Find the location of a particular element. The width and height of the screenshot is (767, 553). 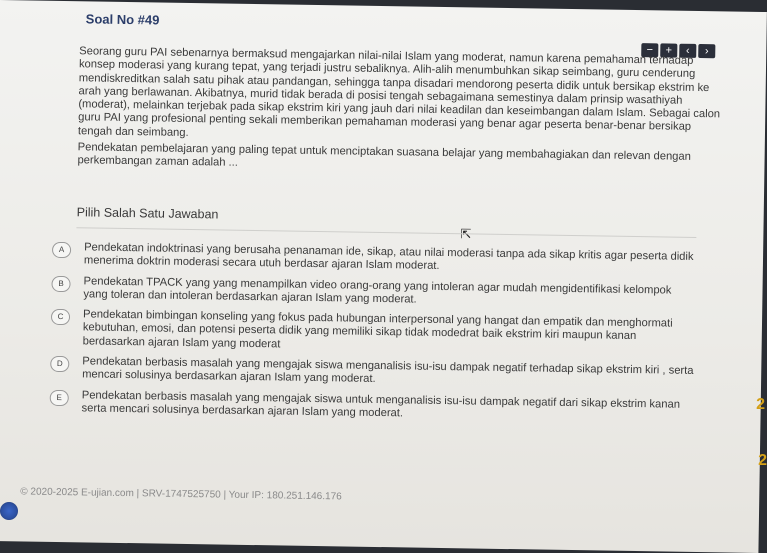

divider is located at coordinates (386, 232).